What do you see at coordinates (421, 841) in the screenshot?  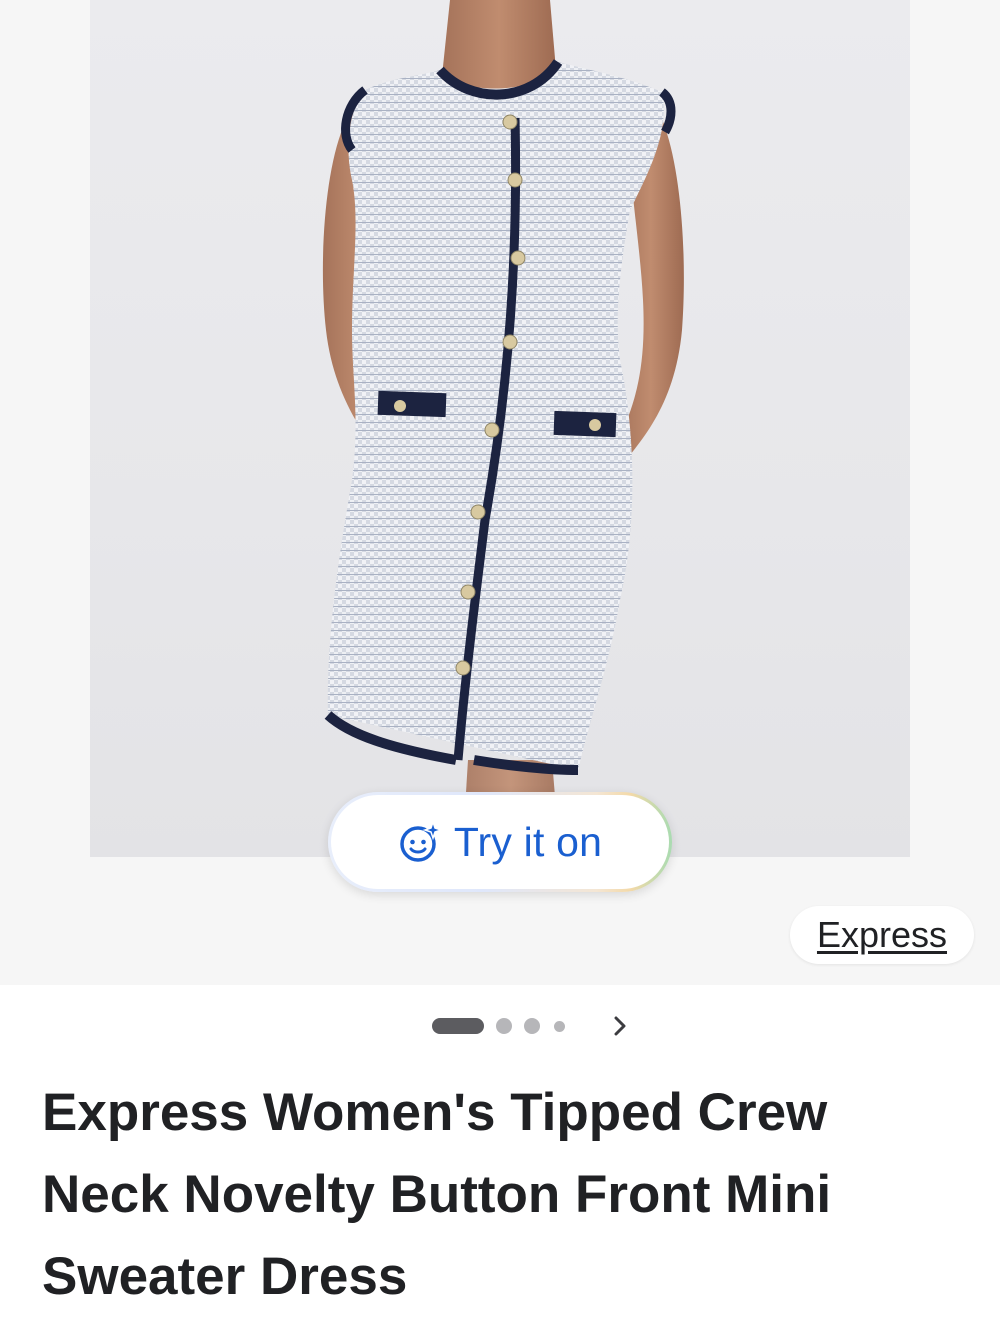 I see `try-on-sparkle-face-icon` at bounding box center [421, 841].